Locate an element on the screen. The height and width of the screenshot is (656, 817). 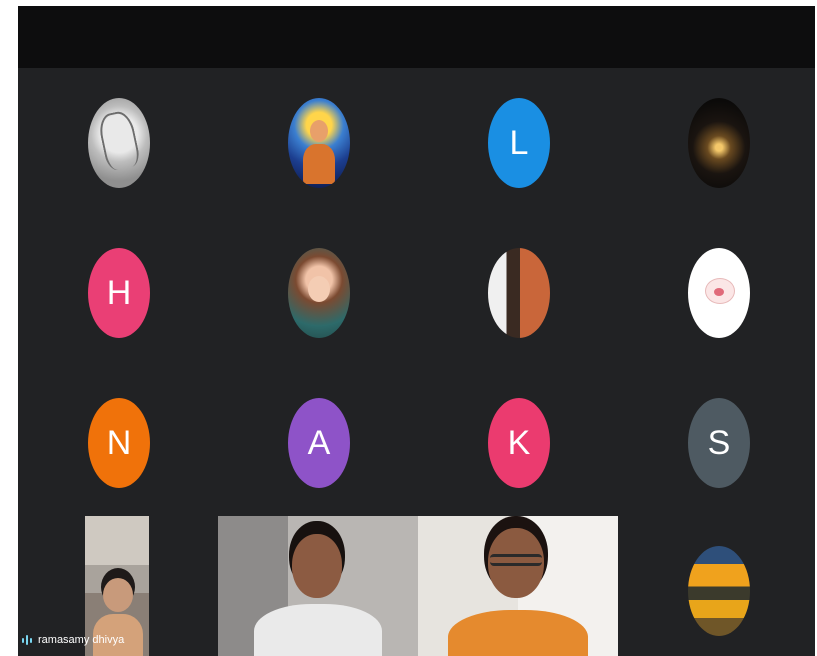
participant-tile: K is located at coordinates (519, 443).